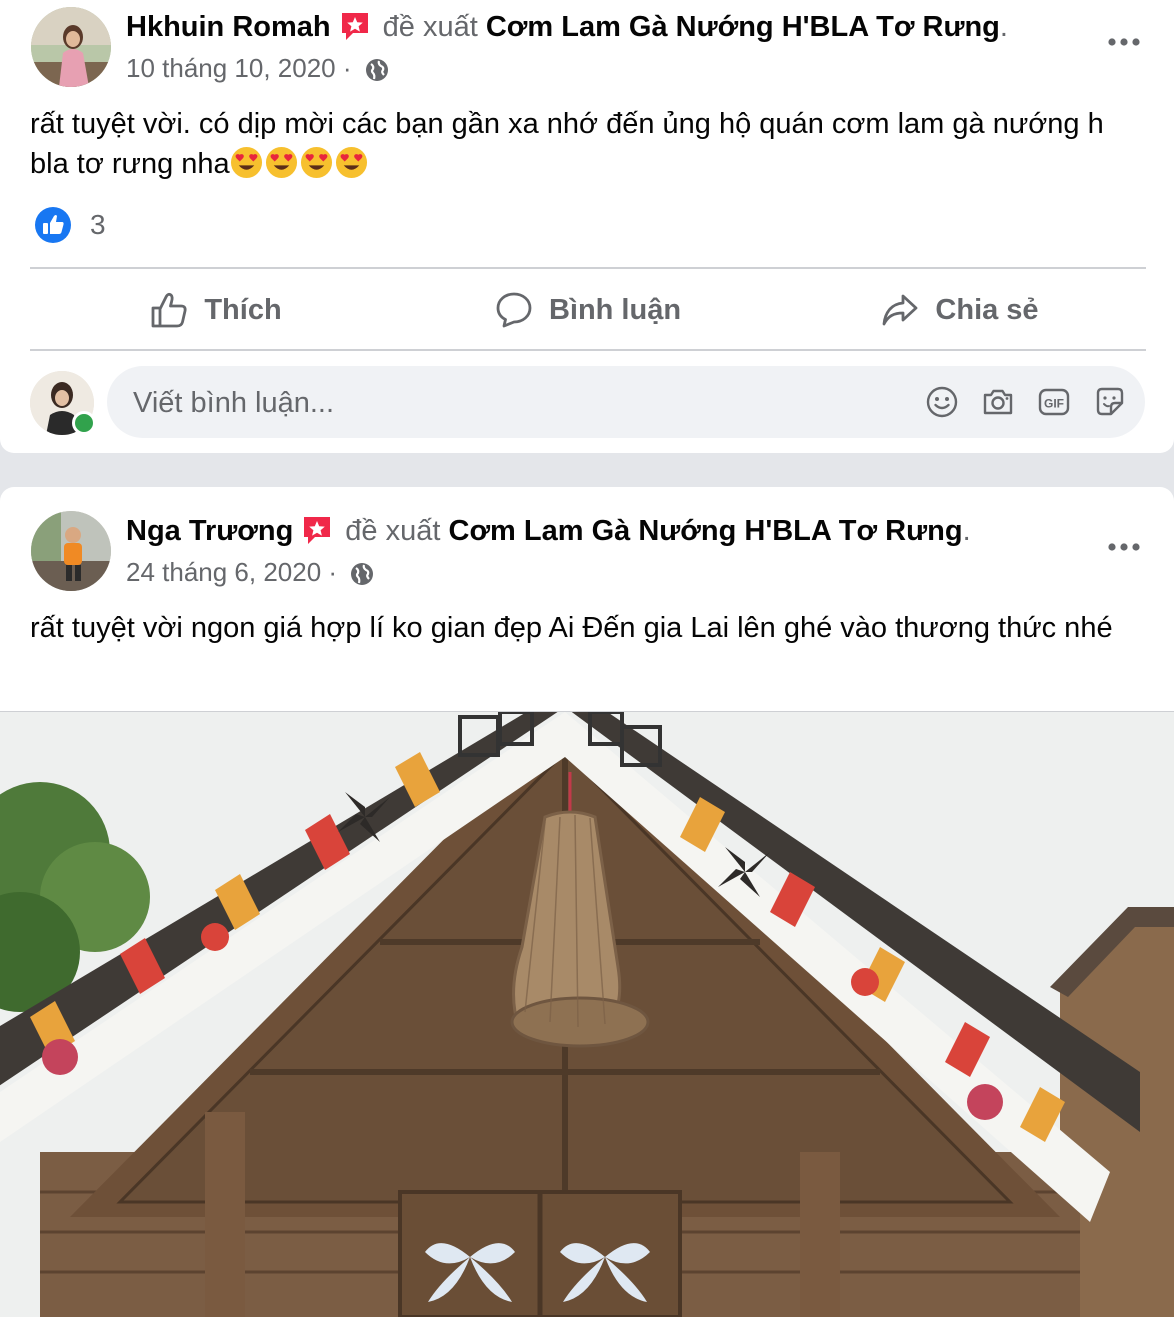 The width and height of the screenshot is (1174, 1317). I want to click on thumbs-up-icon, so click(169, 310).